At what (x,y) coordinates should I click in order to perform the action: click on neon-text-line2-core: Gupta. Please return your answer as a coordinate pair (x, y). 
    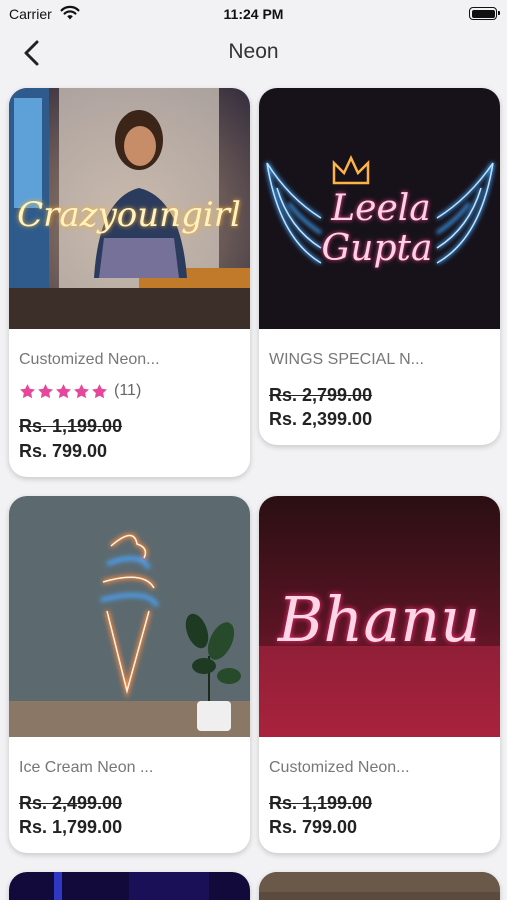
    Looking at the image, I should click on (377, 248).